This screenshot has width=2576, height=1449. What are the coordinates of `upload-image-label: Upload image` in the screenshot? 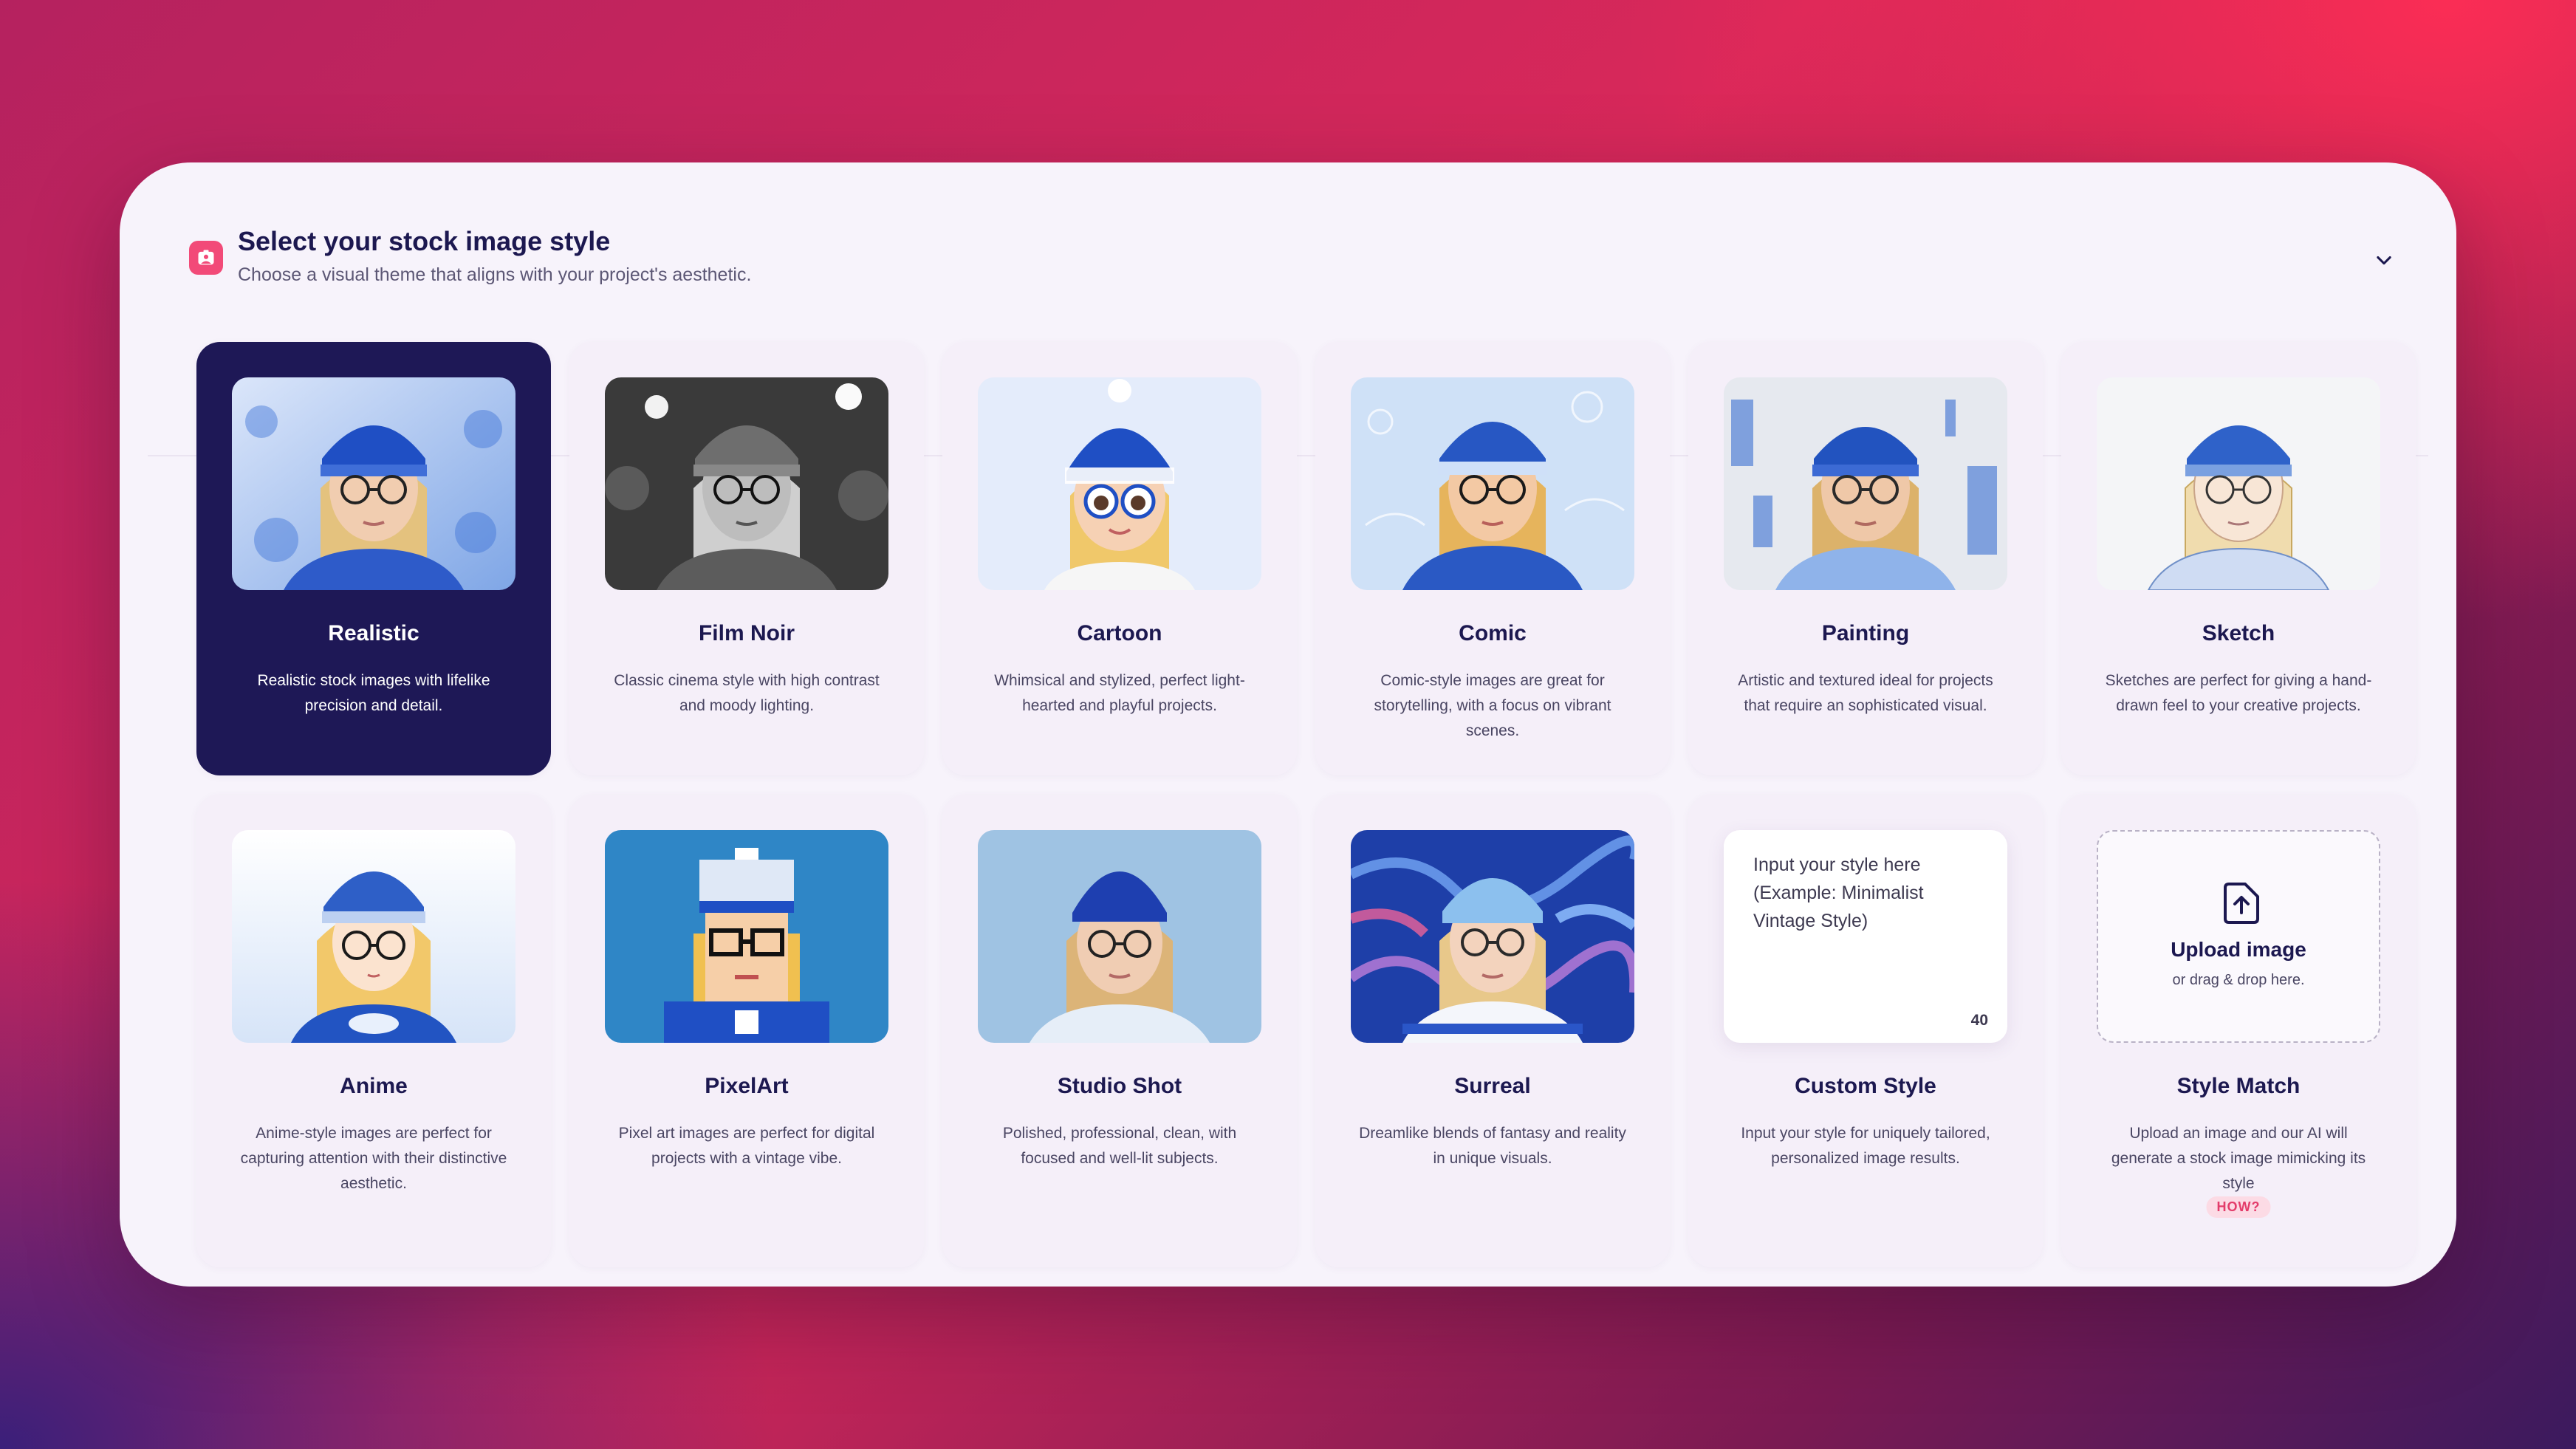 It's located at (2238, 949).